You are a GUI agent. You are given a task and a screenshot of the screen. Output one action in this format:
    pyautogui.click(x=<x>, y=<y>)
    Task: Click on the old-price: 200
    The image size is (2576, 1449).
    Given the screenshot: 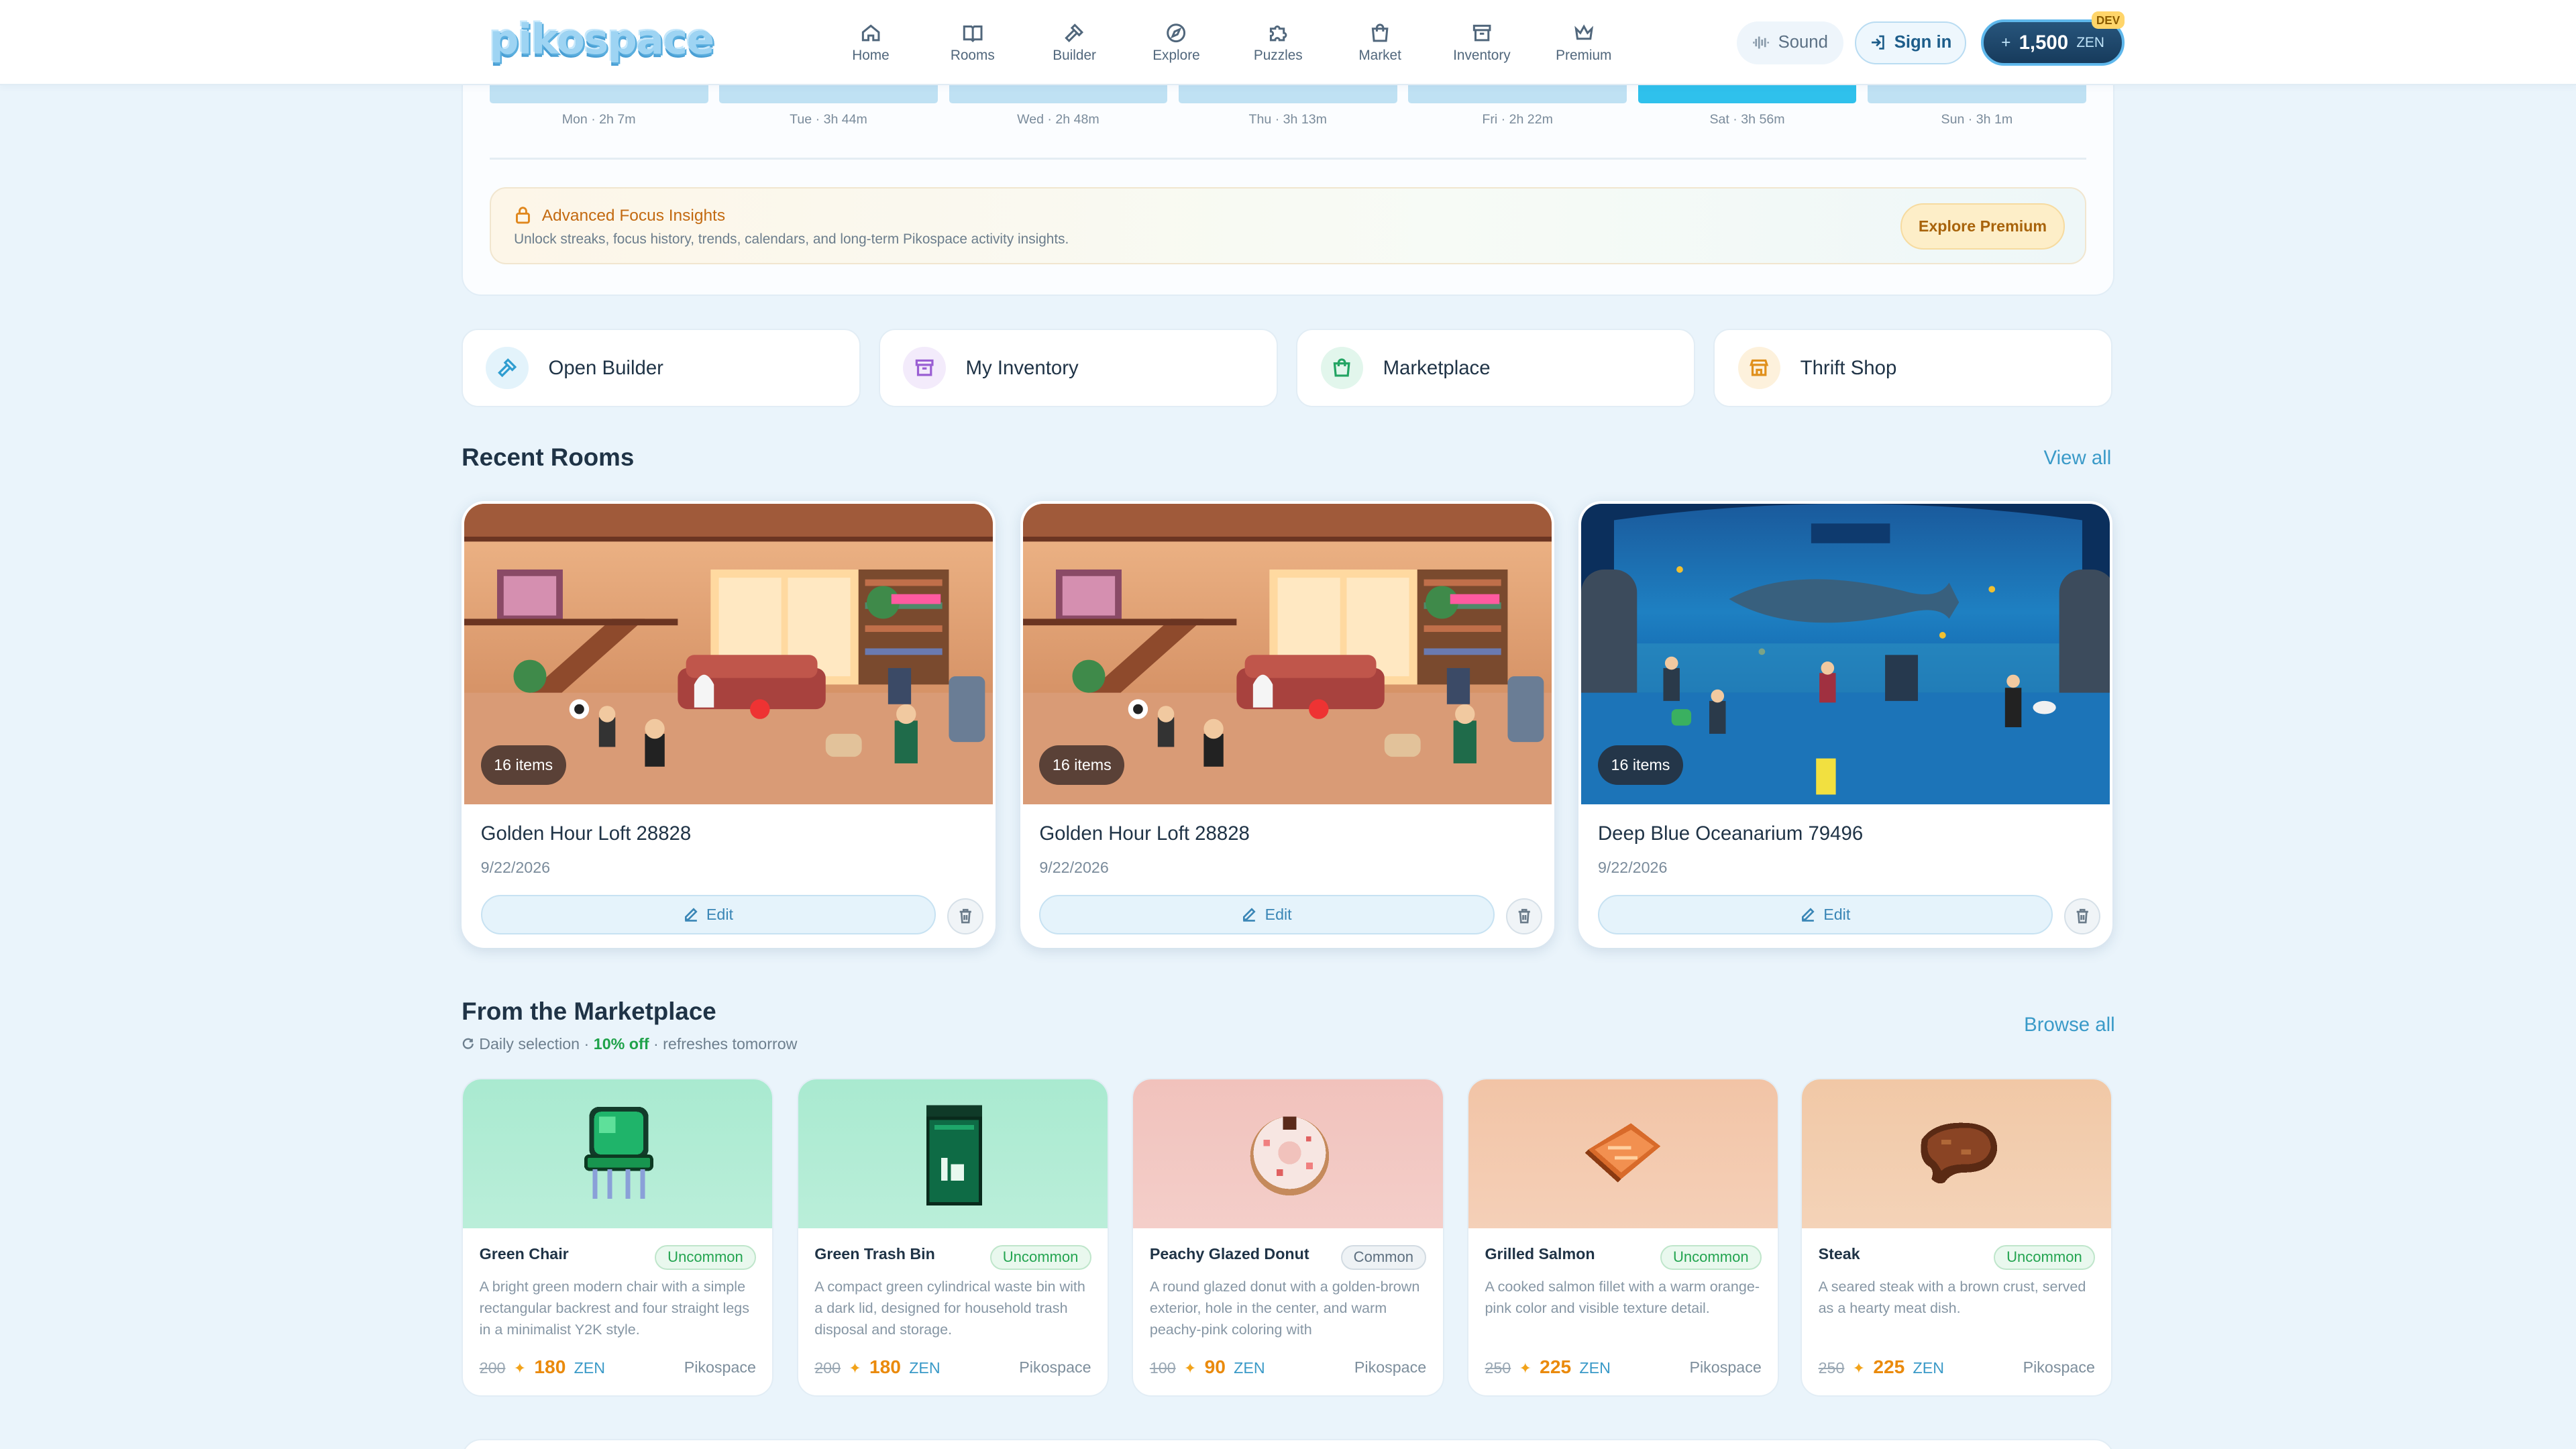 What is the action you would take?
    pyautogui.click(x=492, y=1368)
    